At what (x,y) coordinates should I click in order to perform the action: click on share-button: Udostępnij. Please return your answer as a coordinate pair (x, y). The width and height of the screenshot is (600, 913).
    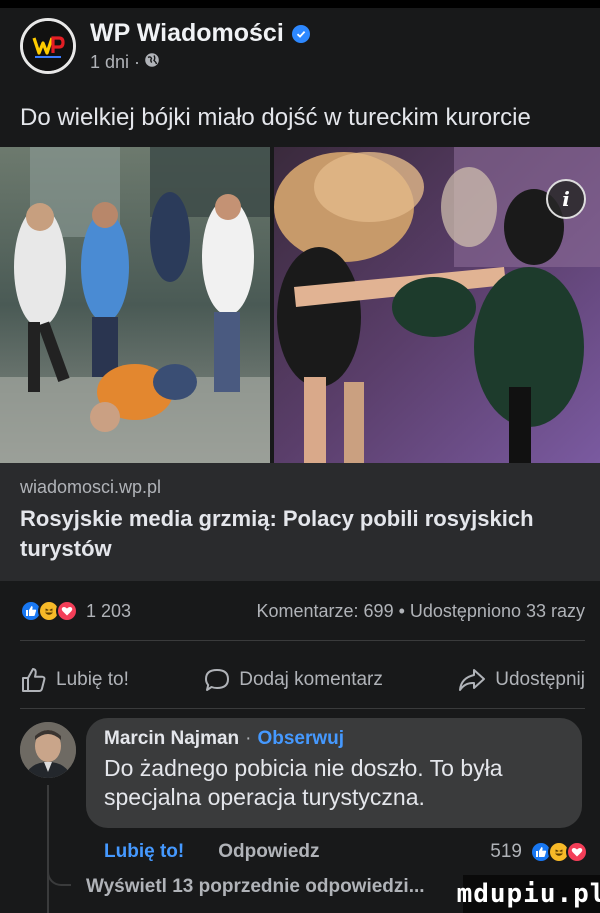
    Looking at the image, I should click on (521, 680).